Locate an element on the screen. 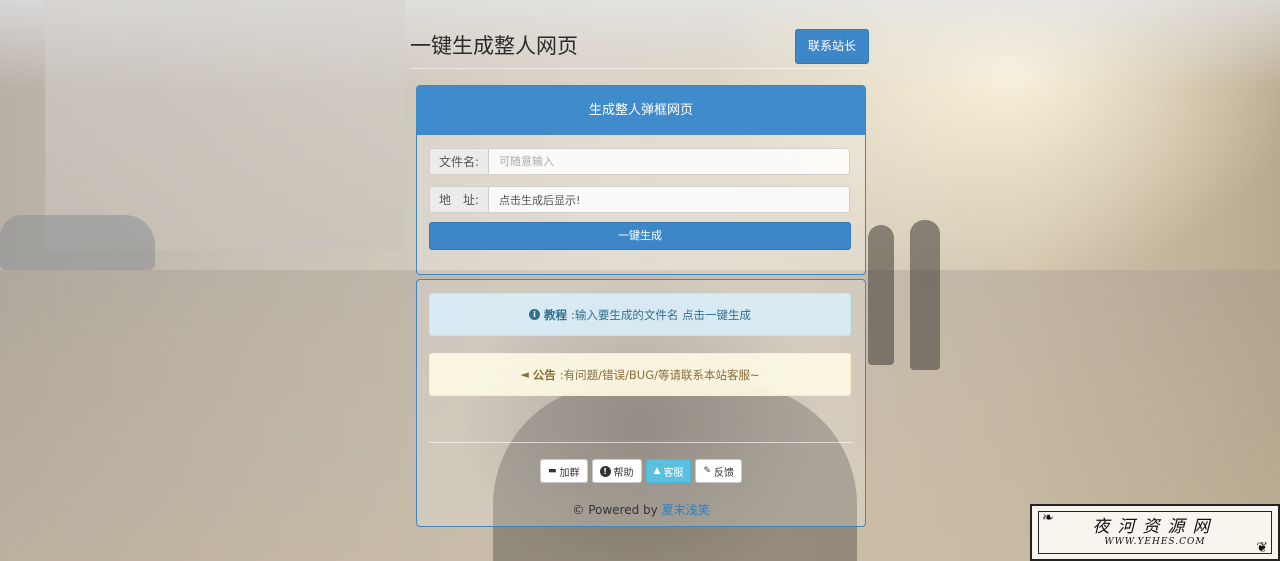 Image resolution: width=1280 pixels, height=561 pixels. generator-panel-title: 生成整人弹框网页 is located at coordinates (641, 110).